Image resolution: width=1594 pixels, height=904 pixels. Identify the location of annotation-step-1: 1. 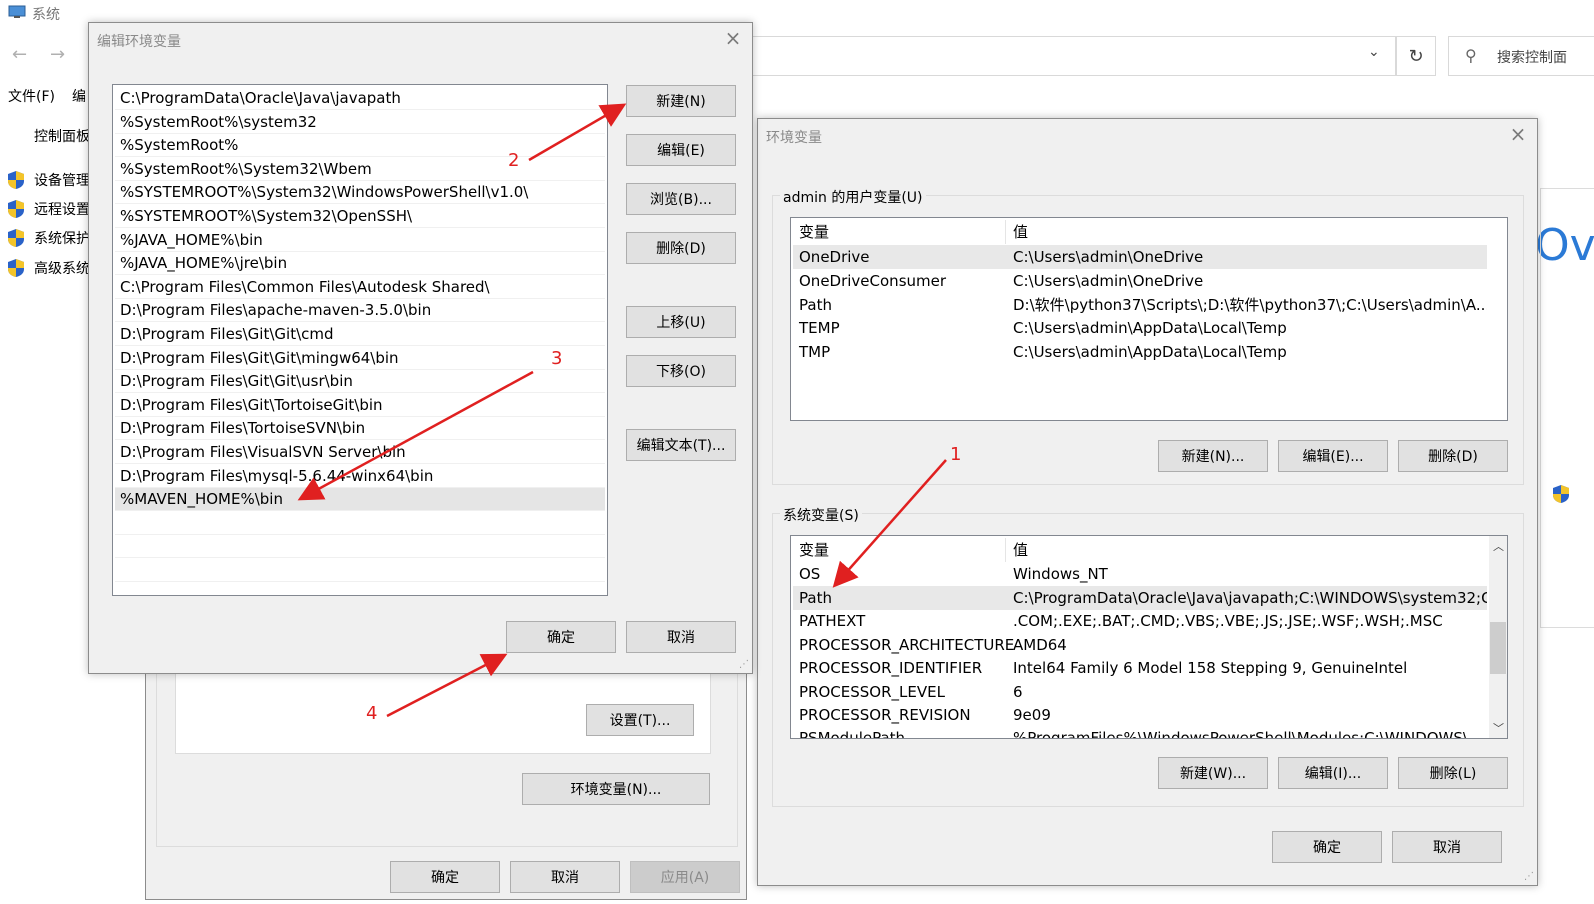
(956, 454).